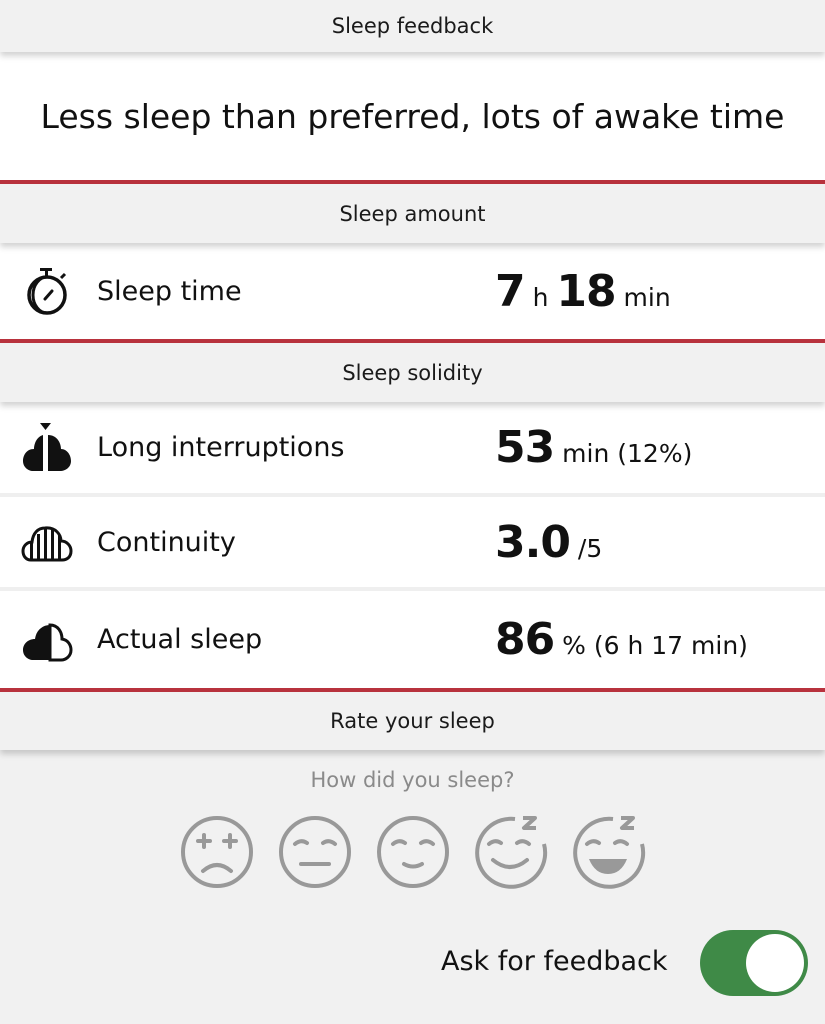  I want to click on striped-cloud-icon, so click(47, 542).